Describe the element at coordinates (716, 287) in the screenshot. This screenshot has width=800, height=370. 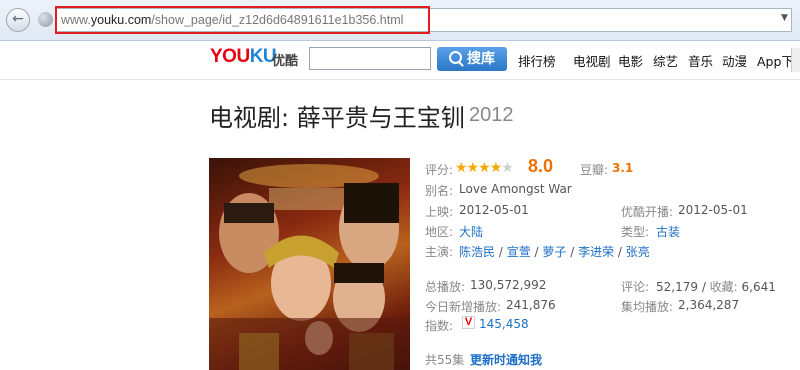
I see `comments-value: 52,179 / 收藏: 6,641` at that location.